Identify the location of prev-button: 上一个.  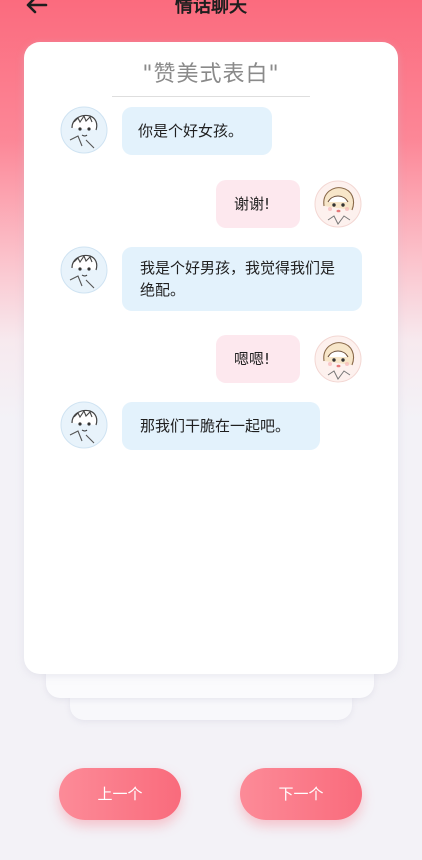
(120, 794).